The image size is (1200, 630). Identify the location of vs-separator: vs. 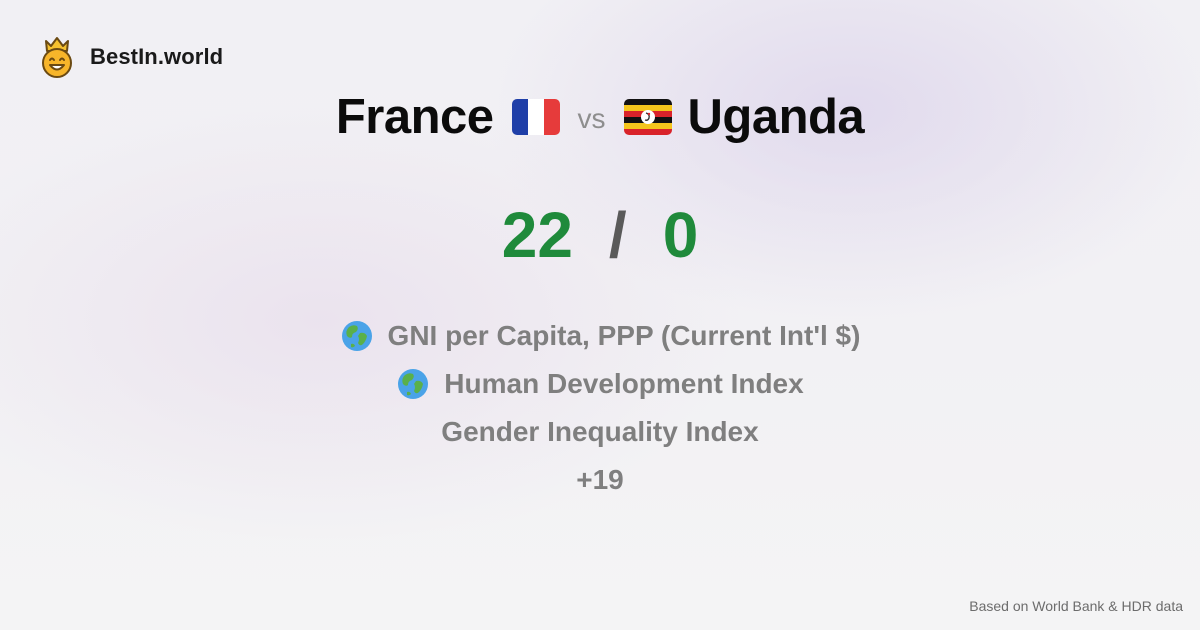
(591, 118).